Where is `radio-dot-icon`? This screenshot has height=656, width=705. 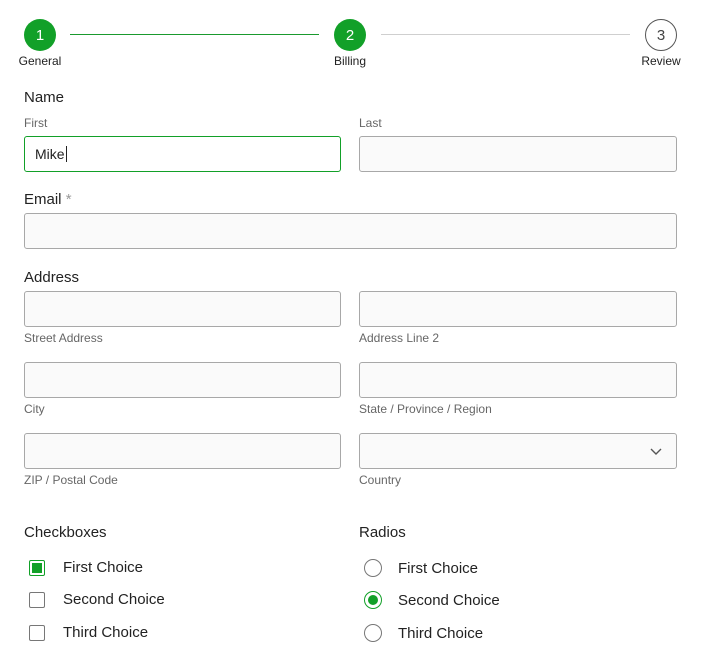 radio-dot-icon is located at coordinates (373, 600).